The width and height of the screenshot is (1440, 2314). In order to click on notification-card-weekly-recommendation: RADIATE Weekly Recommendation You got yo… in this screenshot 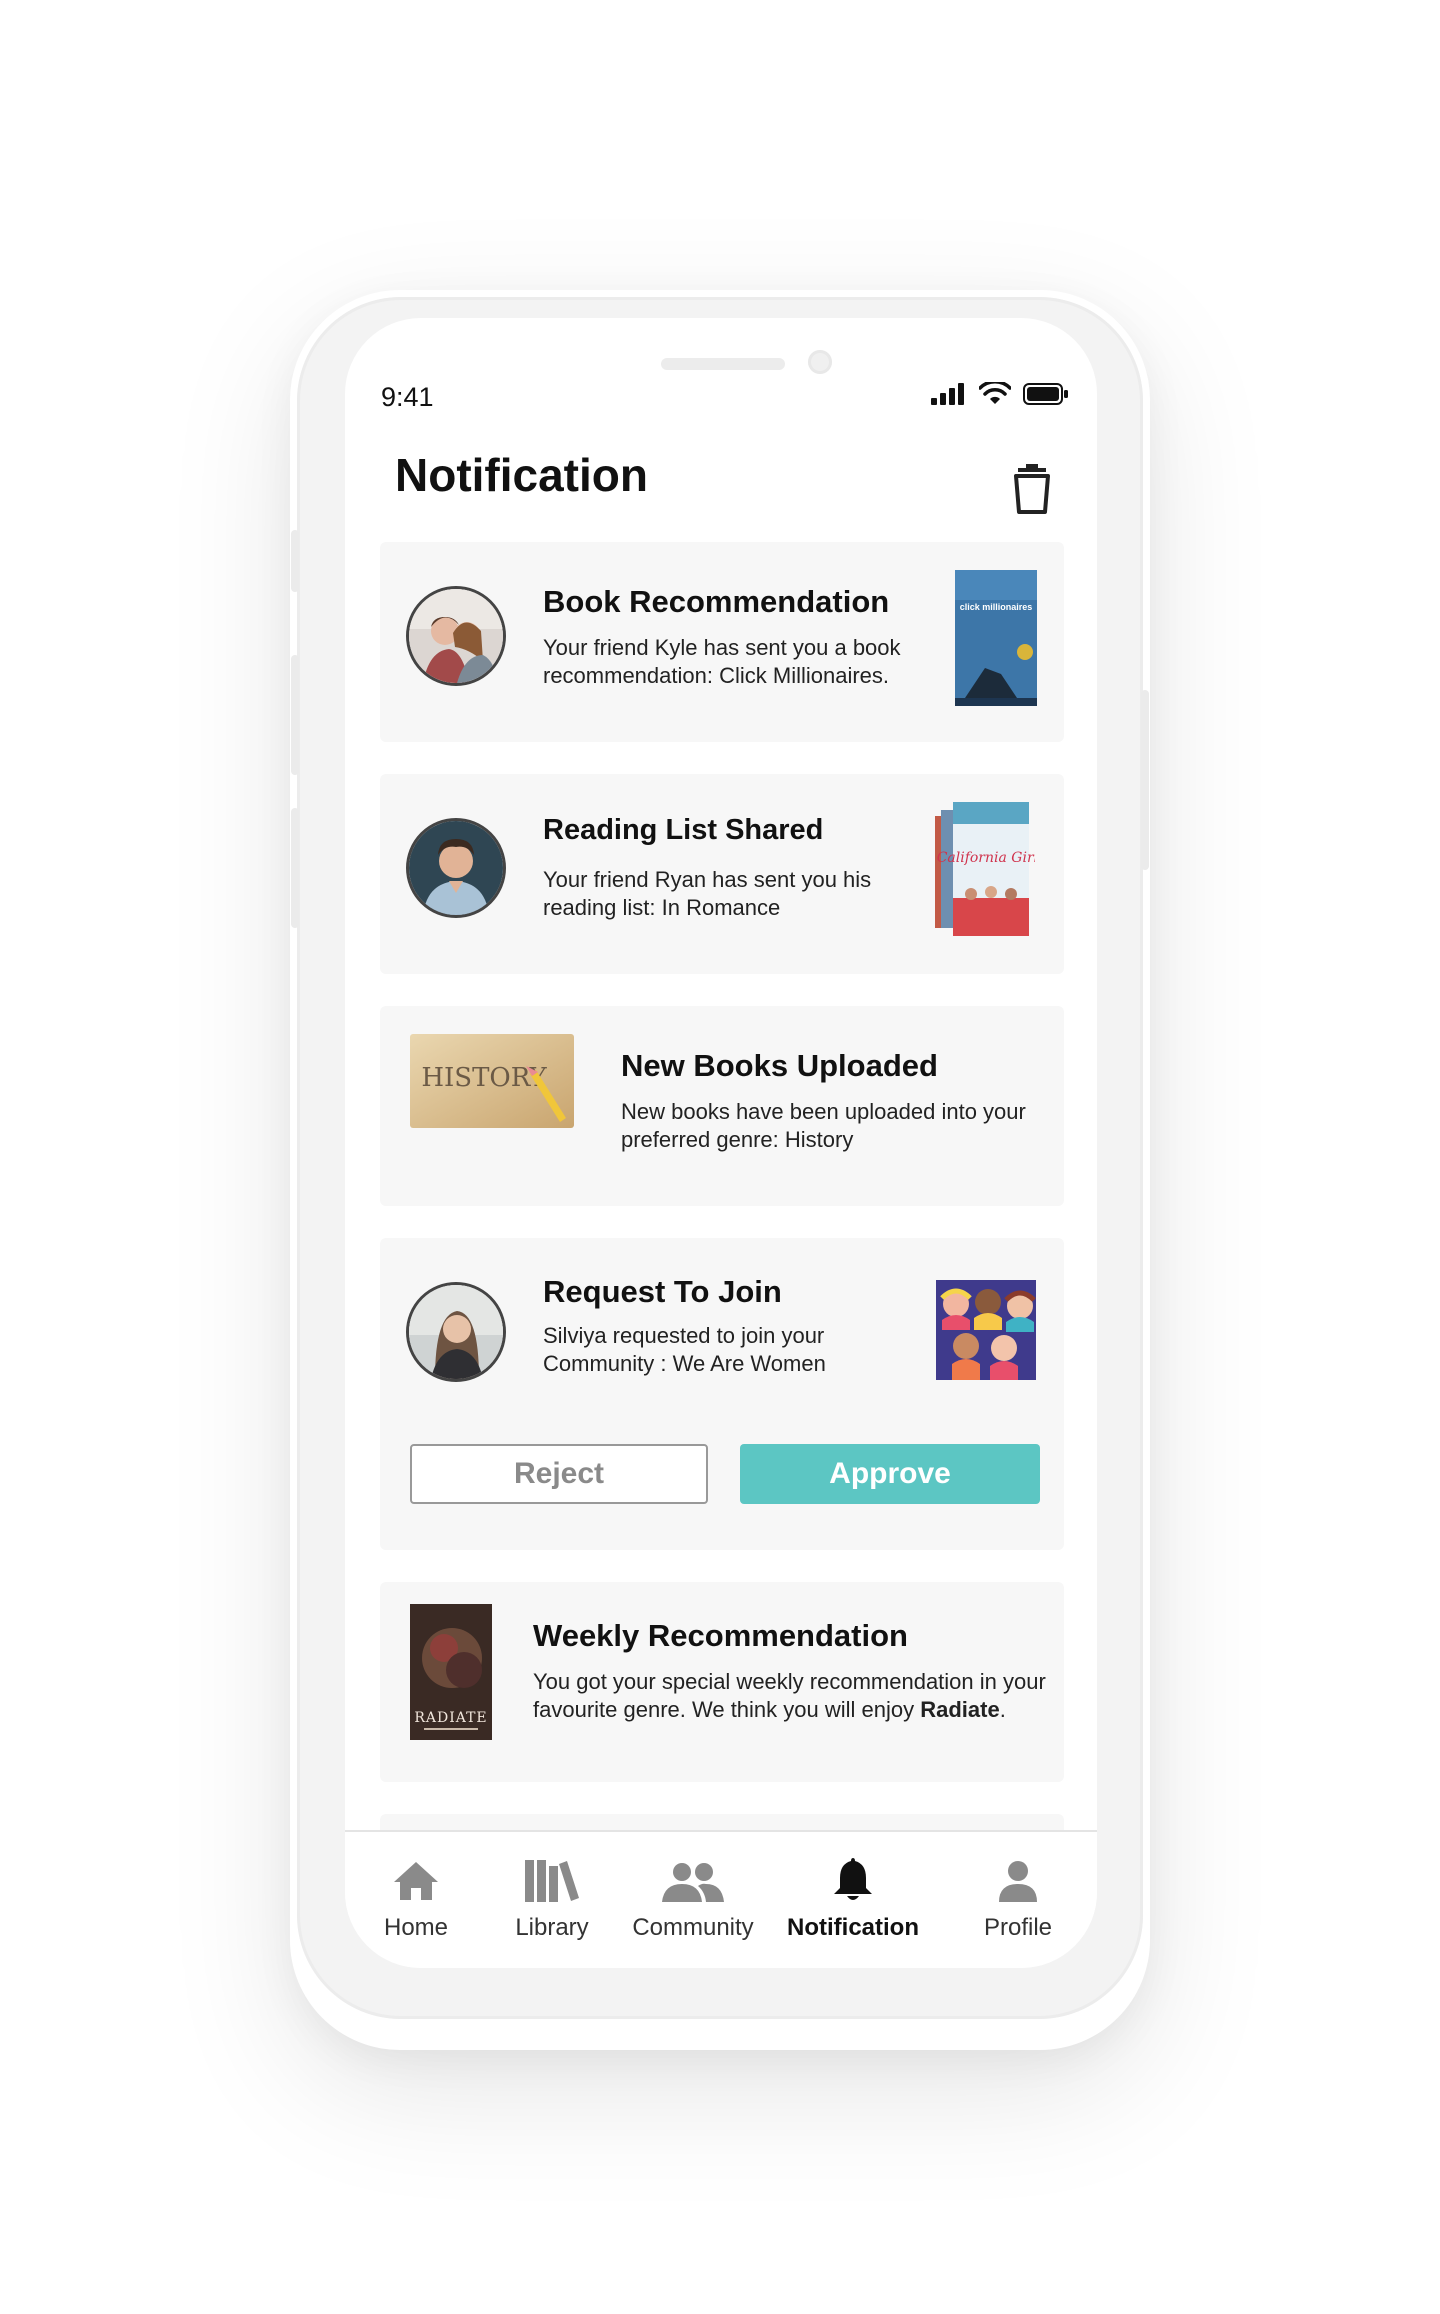, I will do `click(722, 1682)`.